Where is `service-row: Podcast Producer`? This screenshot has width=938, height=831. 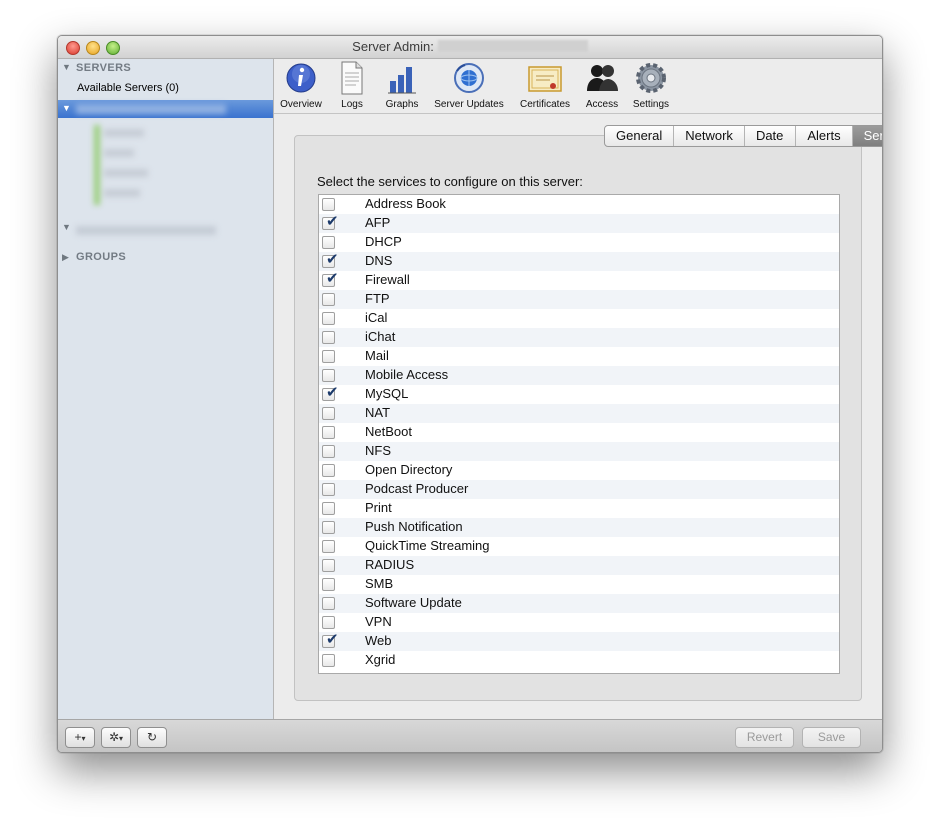 service-row: Podcast Producer is located at coordinates (579, 489).